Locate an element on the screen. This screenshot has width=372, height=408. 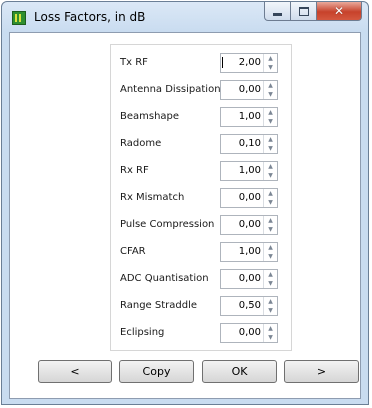
field-row: Tx RF 2,00 ▲ ▼ is located at coordinates (202, 63).